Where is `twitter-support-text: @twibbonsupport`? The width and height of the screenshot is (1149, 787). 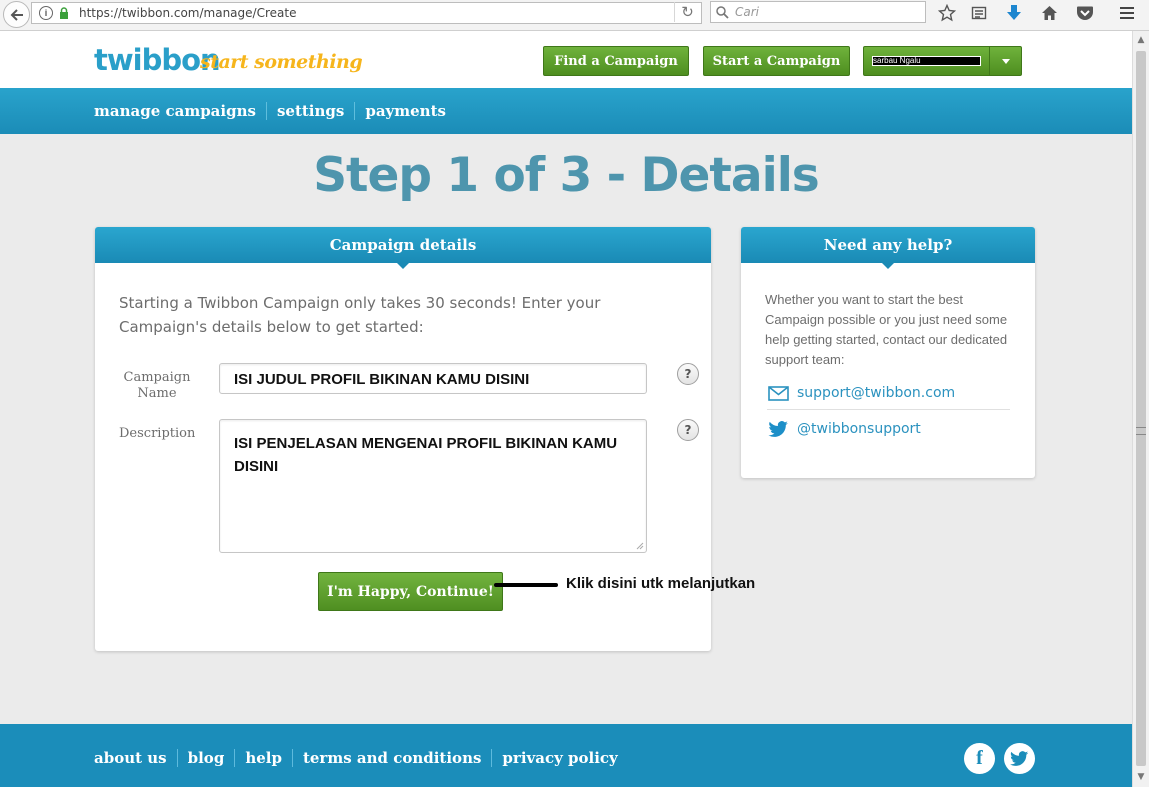
twitter-support-text: @twibbonsupport is located at coordinates (859, 429).